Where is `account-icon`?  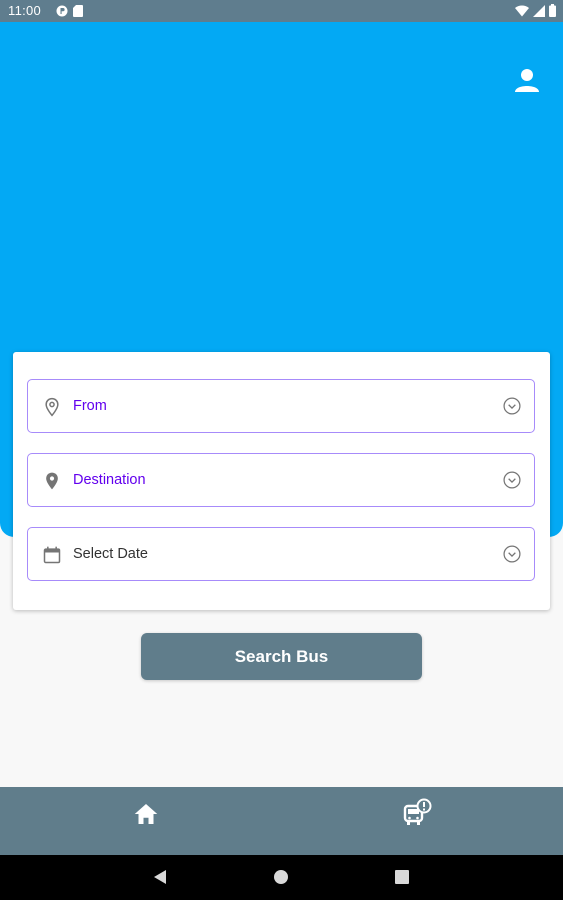 account-icon is located at coordinates (527, 80).